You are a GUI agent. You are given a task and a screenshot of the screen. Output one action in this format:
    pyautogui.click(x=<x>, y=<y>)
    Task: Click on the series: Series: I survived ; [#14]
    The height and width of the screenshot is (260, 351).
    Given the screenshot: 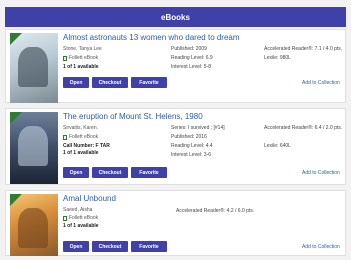 What is the action you would take?
    pyautogui.click(x=198, y=128)
    